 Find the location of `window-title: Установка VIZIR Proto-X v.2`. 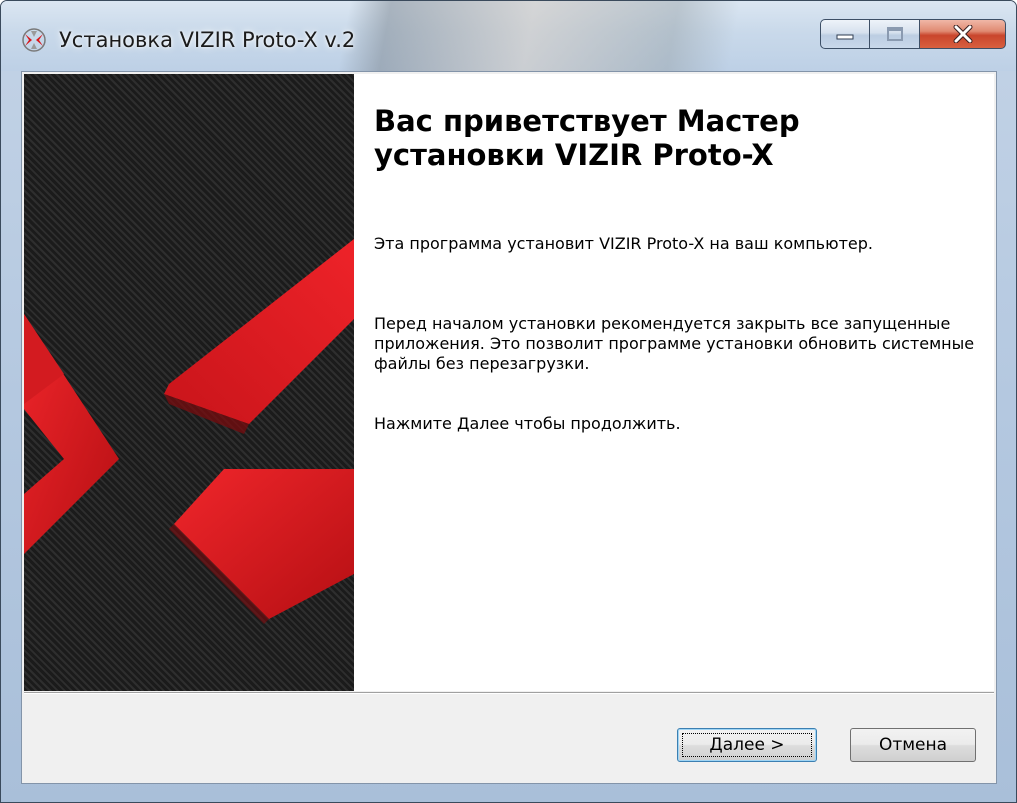

window-title: Установка VIZIR Proto-X v.2 is located at coordinates (207, 40).